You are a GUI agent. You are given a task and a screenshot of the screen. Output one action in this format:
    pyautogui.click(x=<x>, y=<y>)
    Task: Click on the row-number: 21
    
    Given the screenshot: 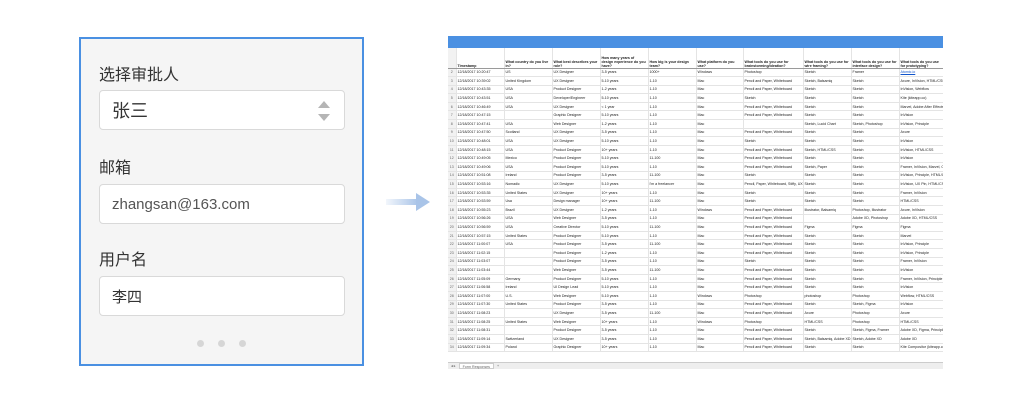 What is the action you would take?
    pyautogui.click(x=452, y=236)
    